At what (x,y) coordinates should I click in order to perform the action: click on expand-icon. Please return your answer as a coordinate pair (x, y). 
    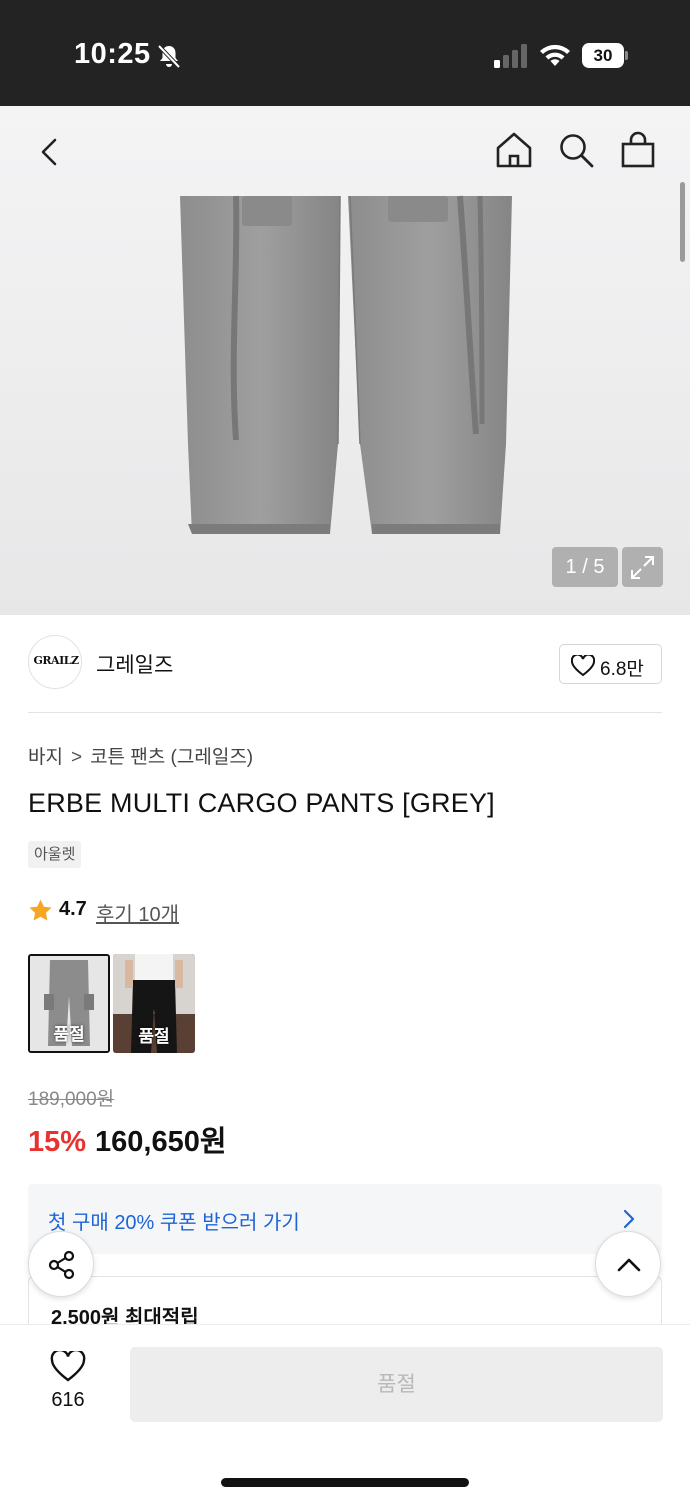
    Looking at the image, I should click on (642, 567).